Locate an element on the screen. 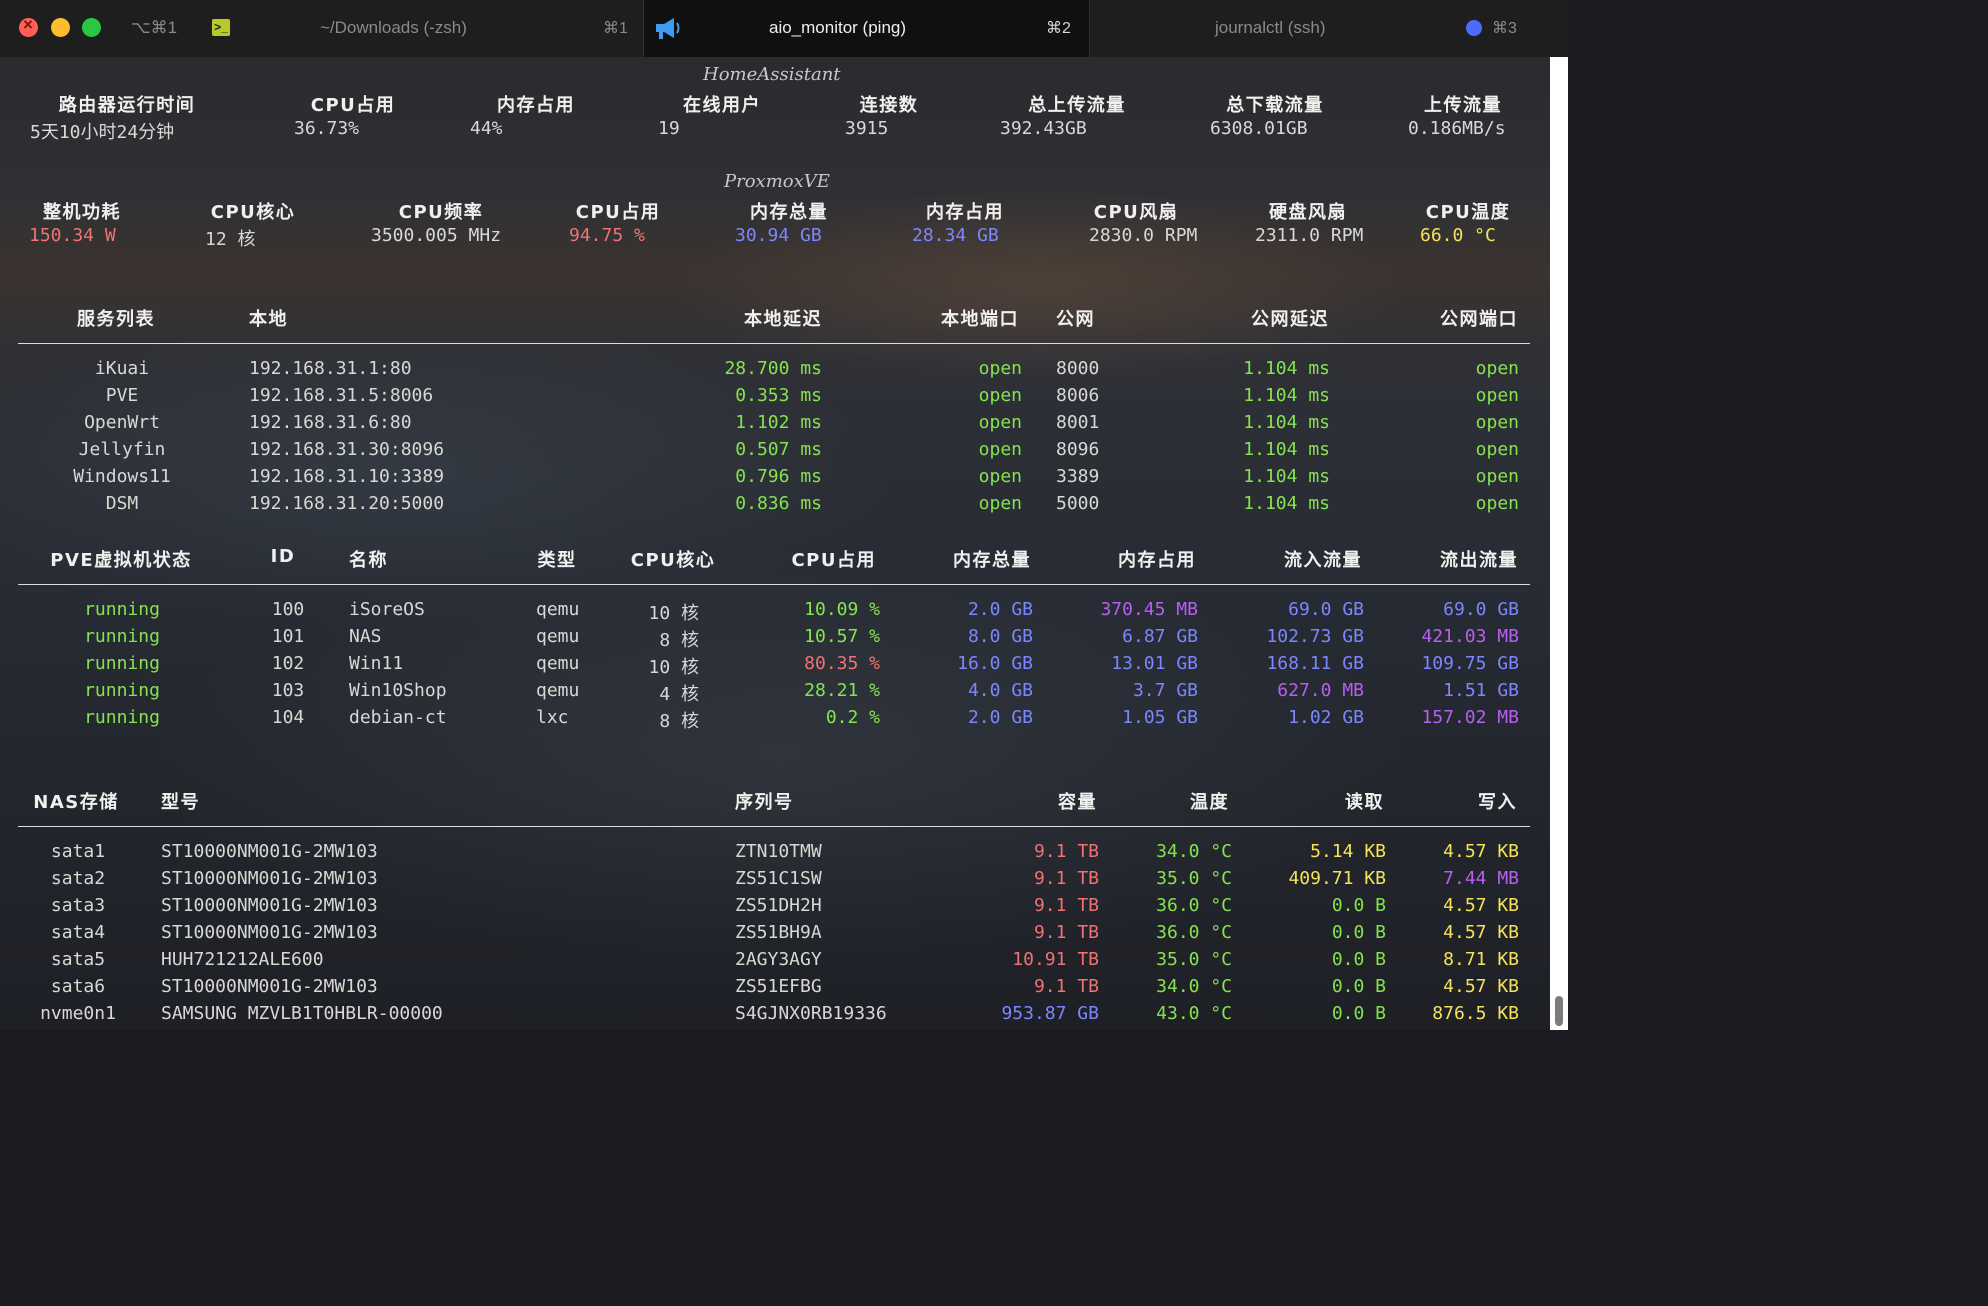 The height and width of the screenshot is (1306, 1988). service-cell: PVE is located at coordinates (122, 395).